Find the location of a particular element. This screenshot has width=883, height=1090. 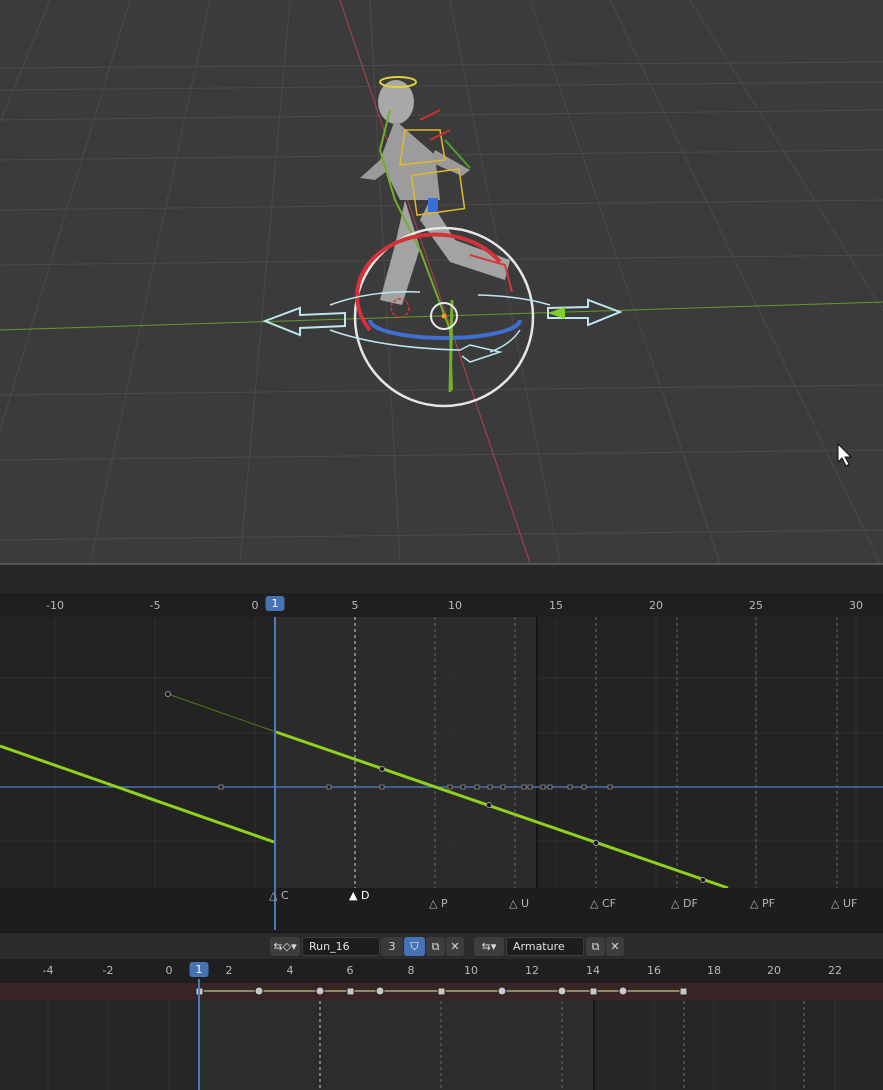

marker-label: DF is located at coordinates (690, 903).